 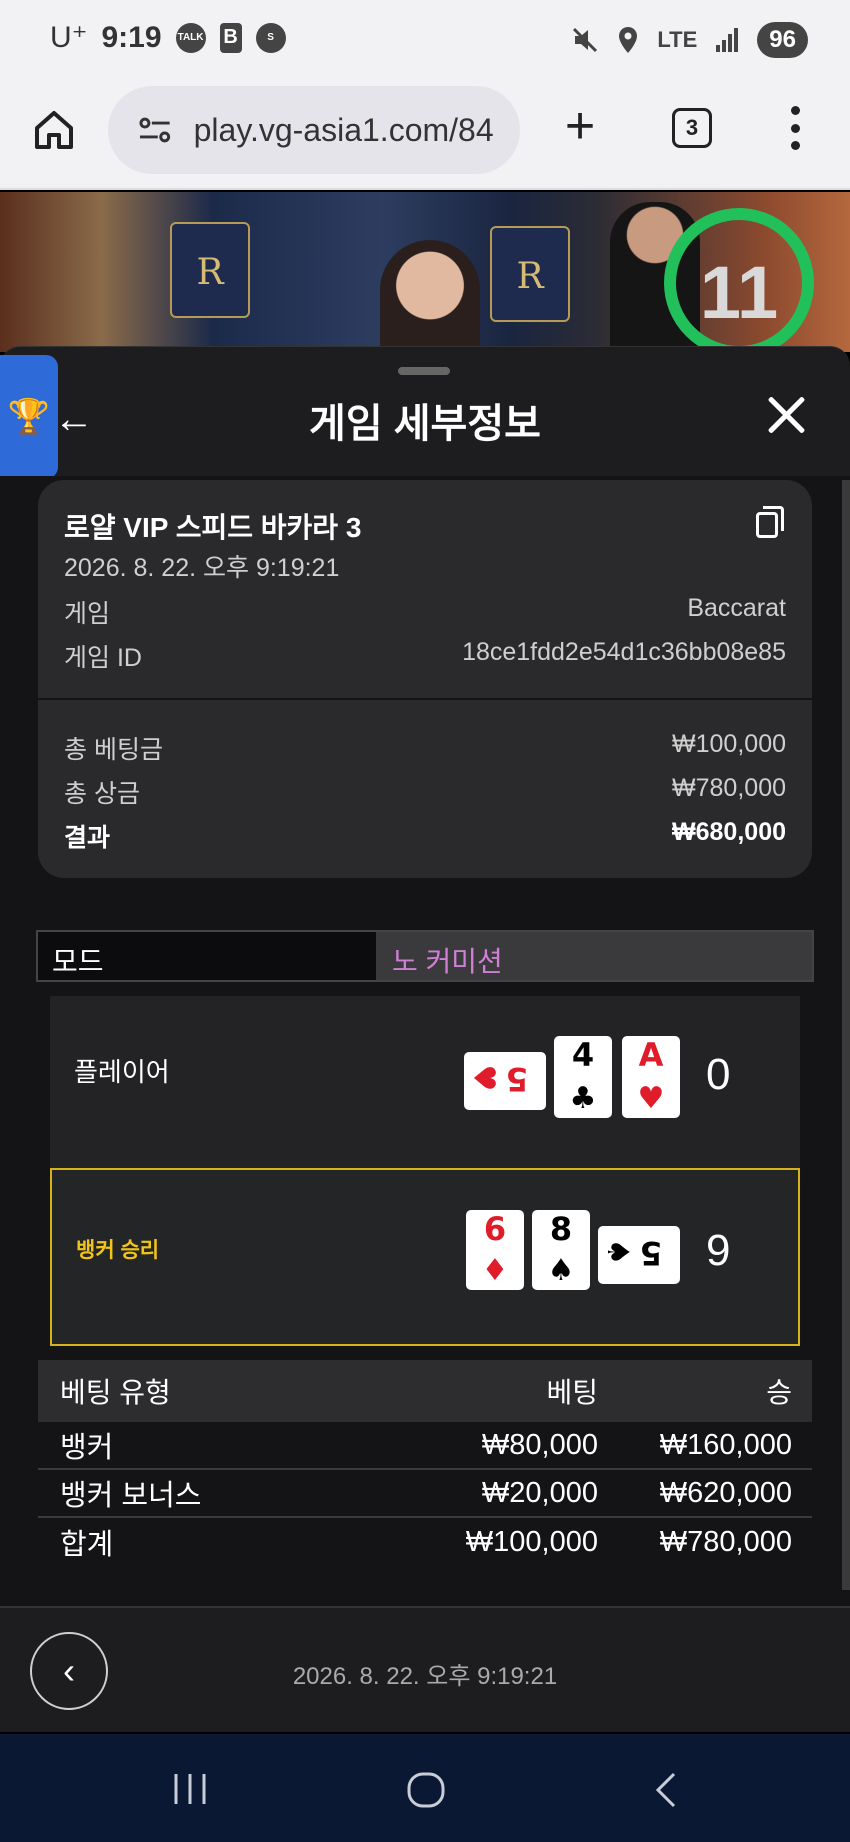 I want to click on table-name: 로얄 VIP 스피드 바카라 3, so click(x=213, y=527).